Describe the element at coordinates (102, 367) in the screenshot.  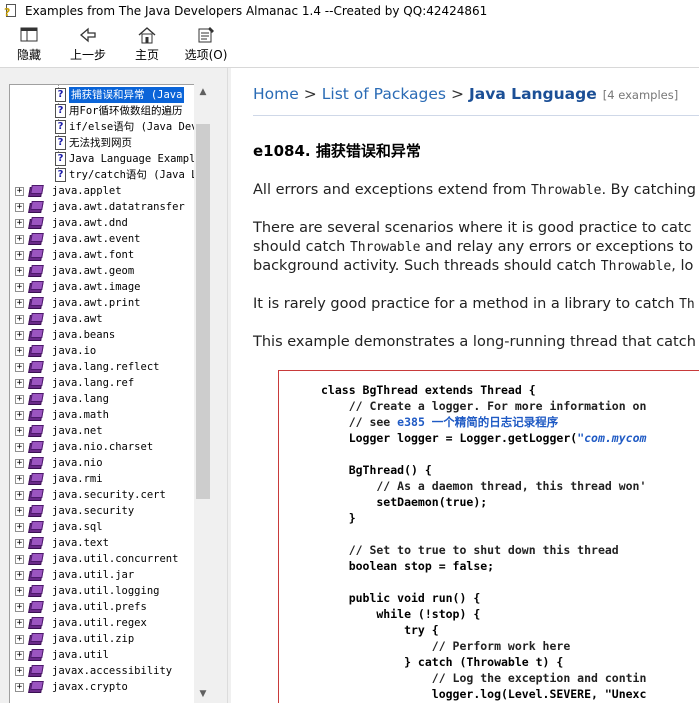
I see `tree-package-item: + java.lang.reflect` at that location.